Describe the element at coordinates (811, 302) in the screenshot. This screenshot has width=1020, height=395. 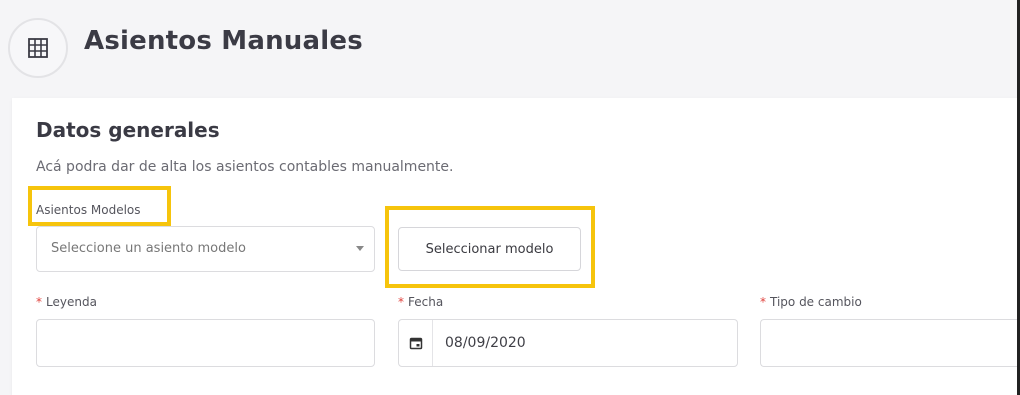
I see `tipo-cambio-label: * Tipo de cambio` at that location.